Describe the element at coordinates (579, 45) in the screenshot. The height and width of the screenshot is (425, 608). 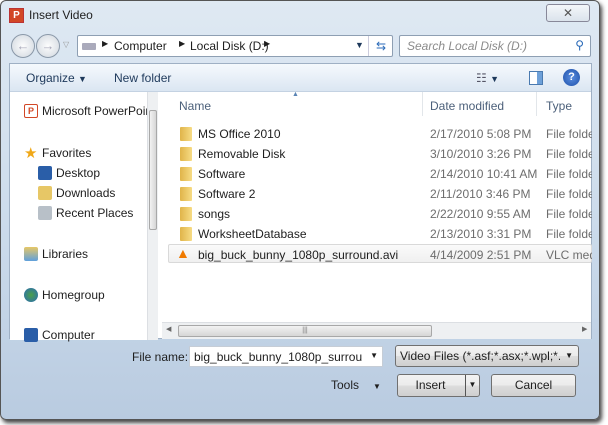
I see `search-icon: ⚲` at that location.